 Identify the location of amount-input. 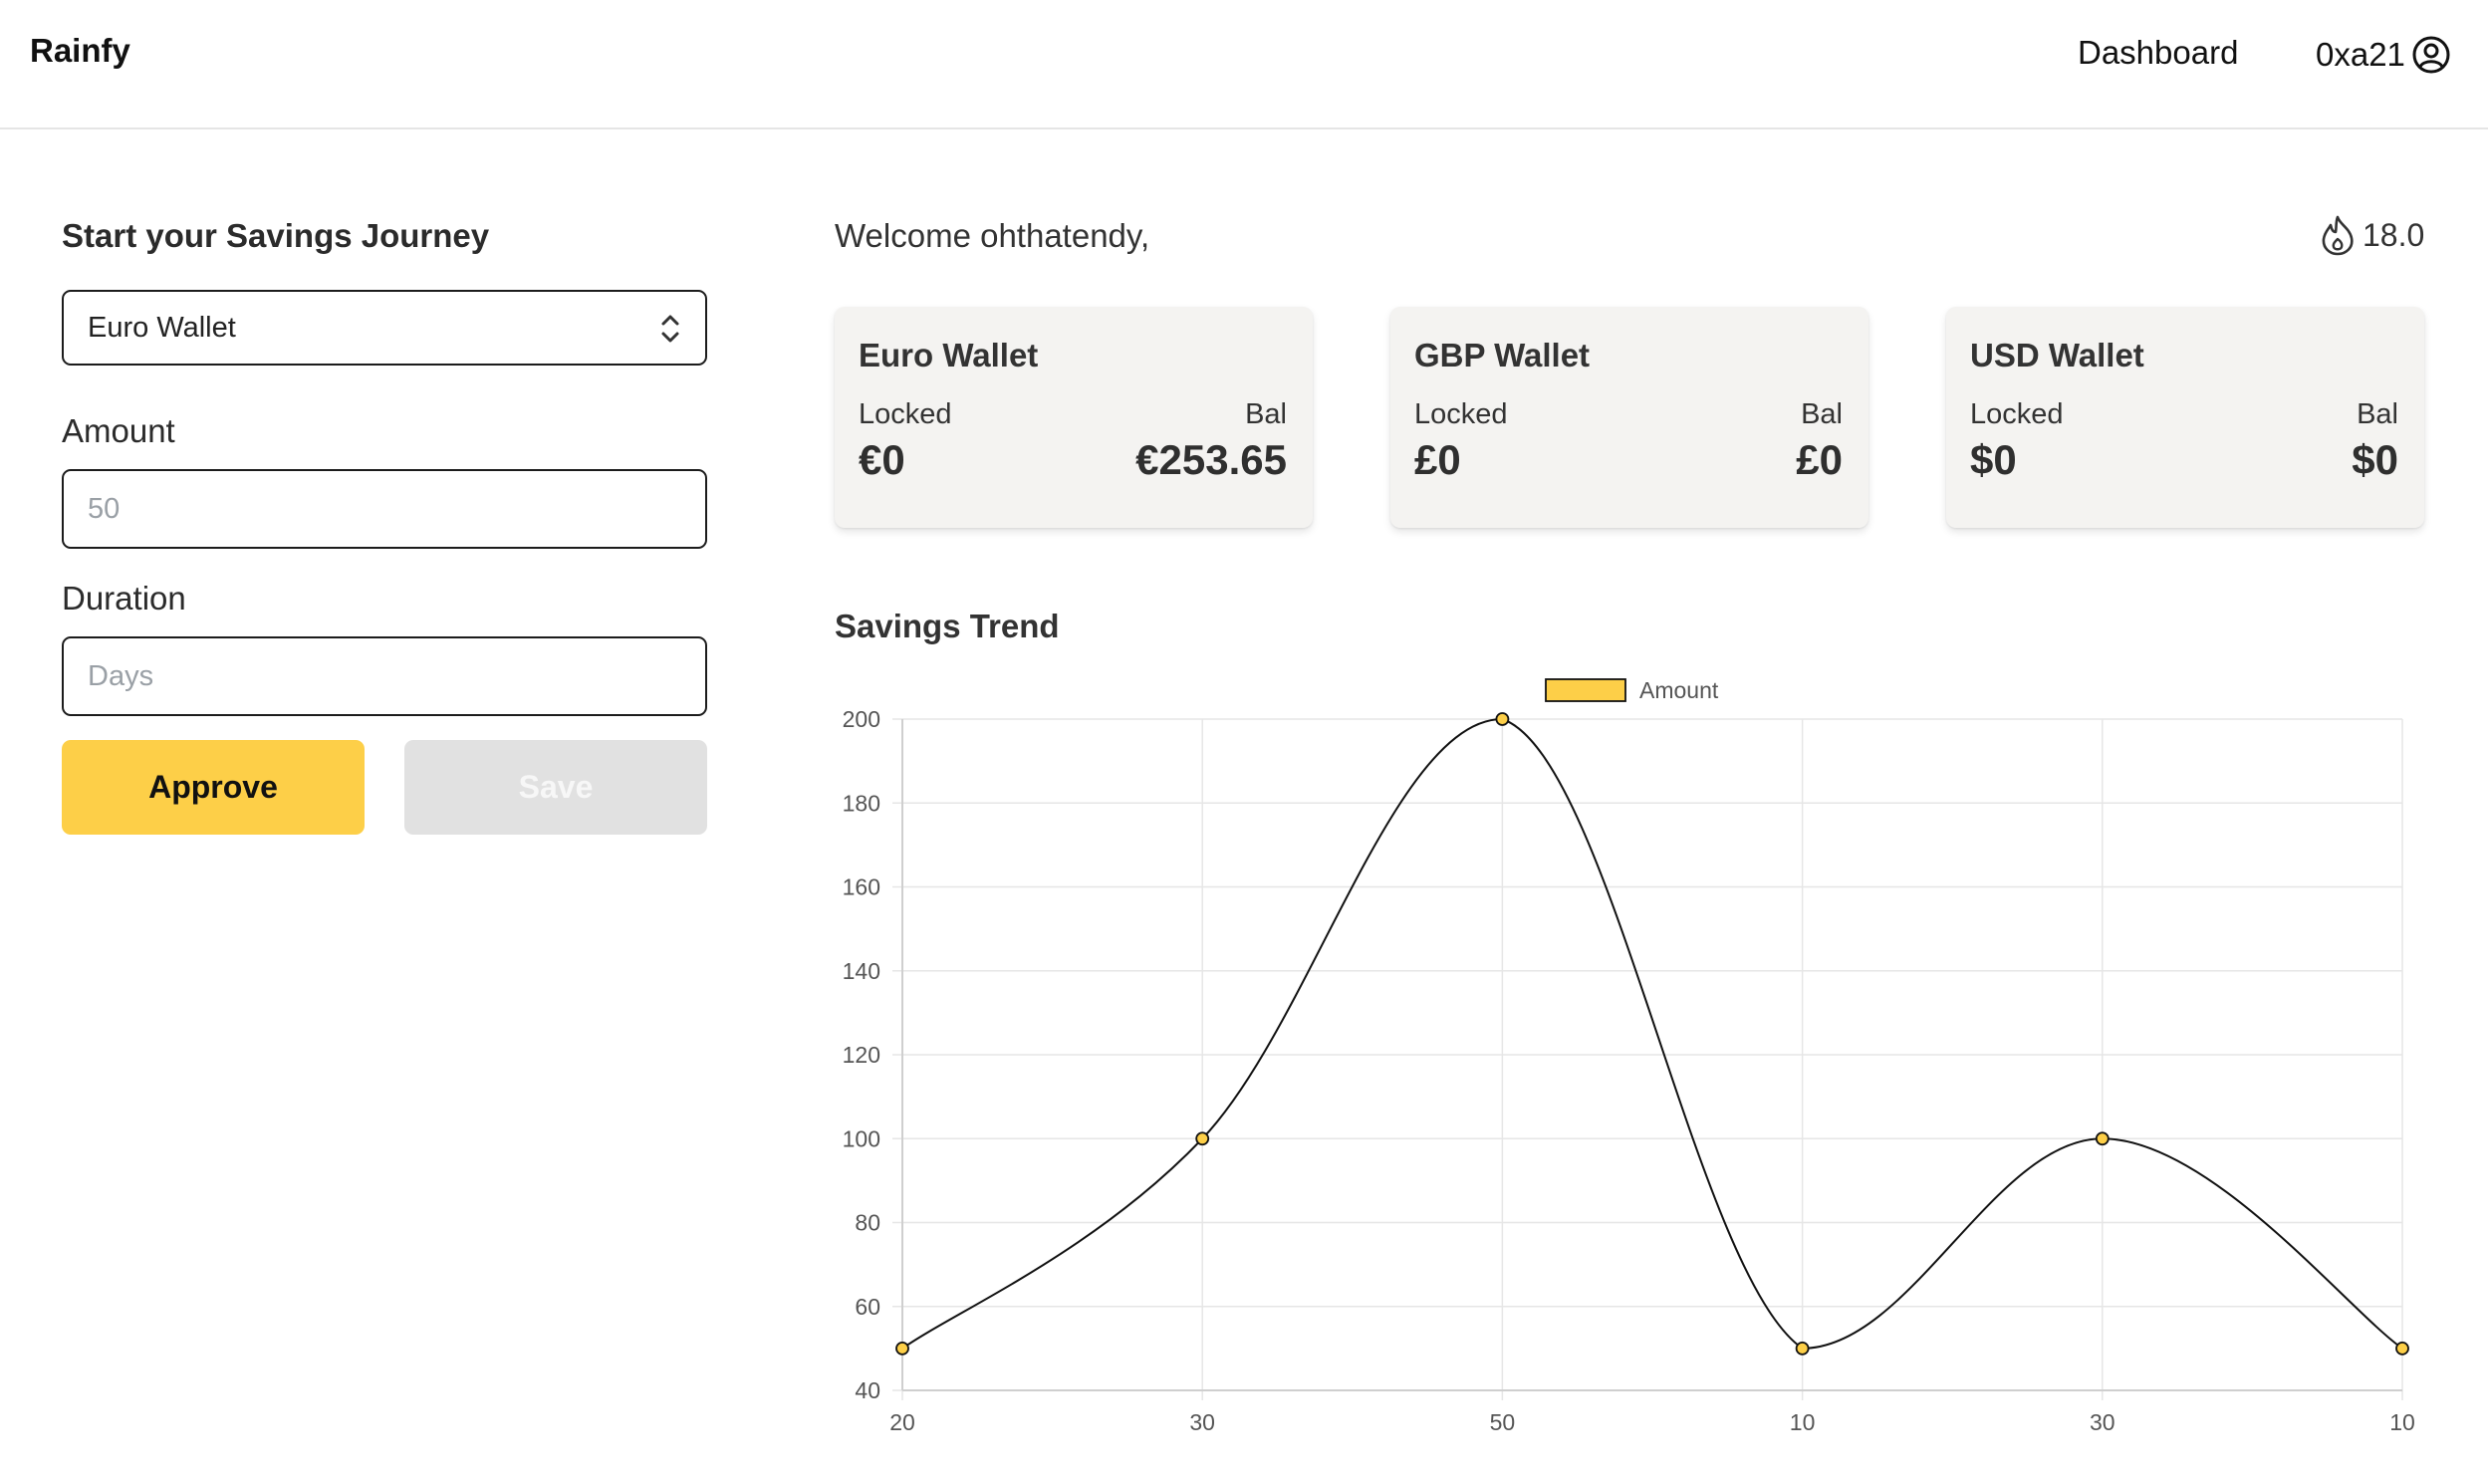
(384, 509).